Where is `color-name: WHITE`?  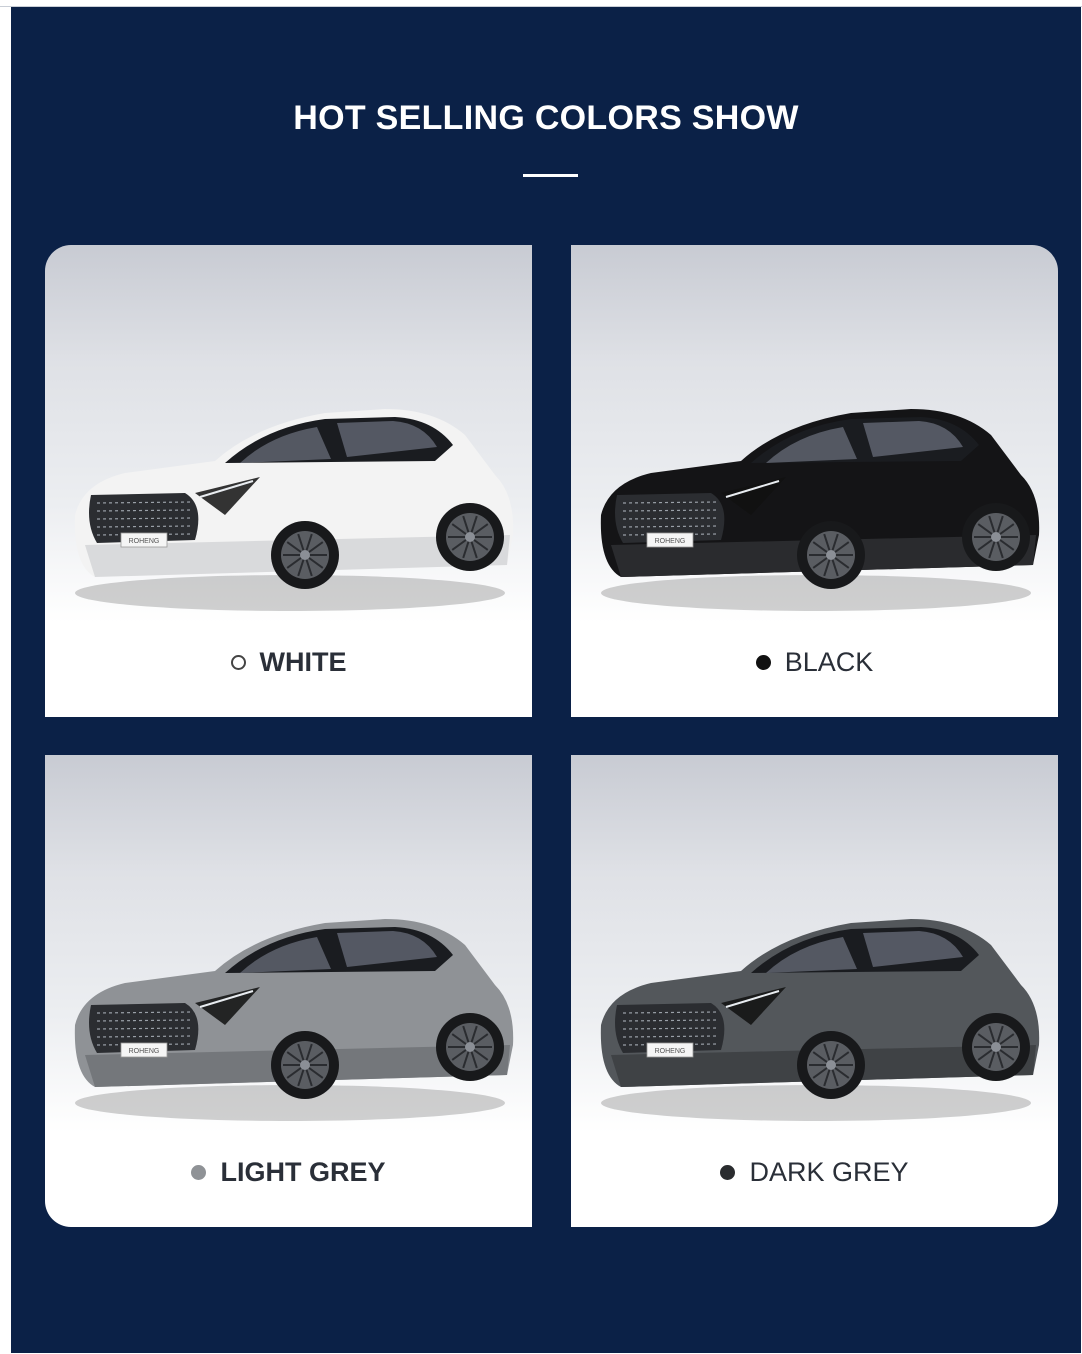
color-name: WHITE is located at coordinates (303, 662).